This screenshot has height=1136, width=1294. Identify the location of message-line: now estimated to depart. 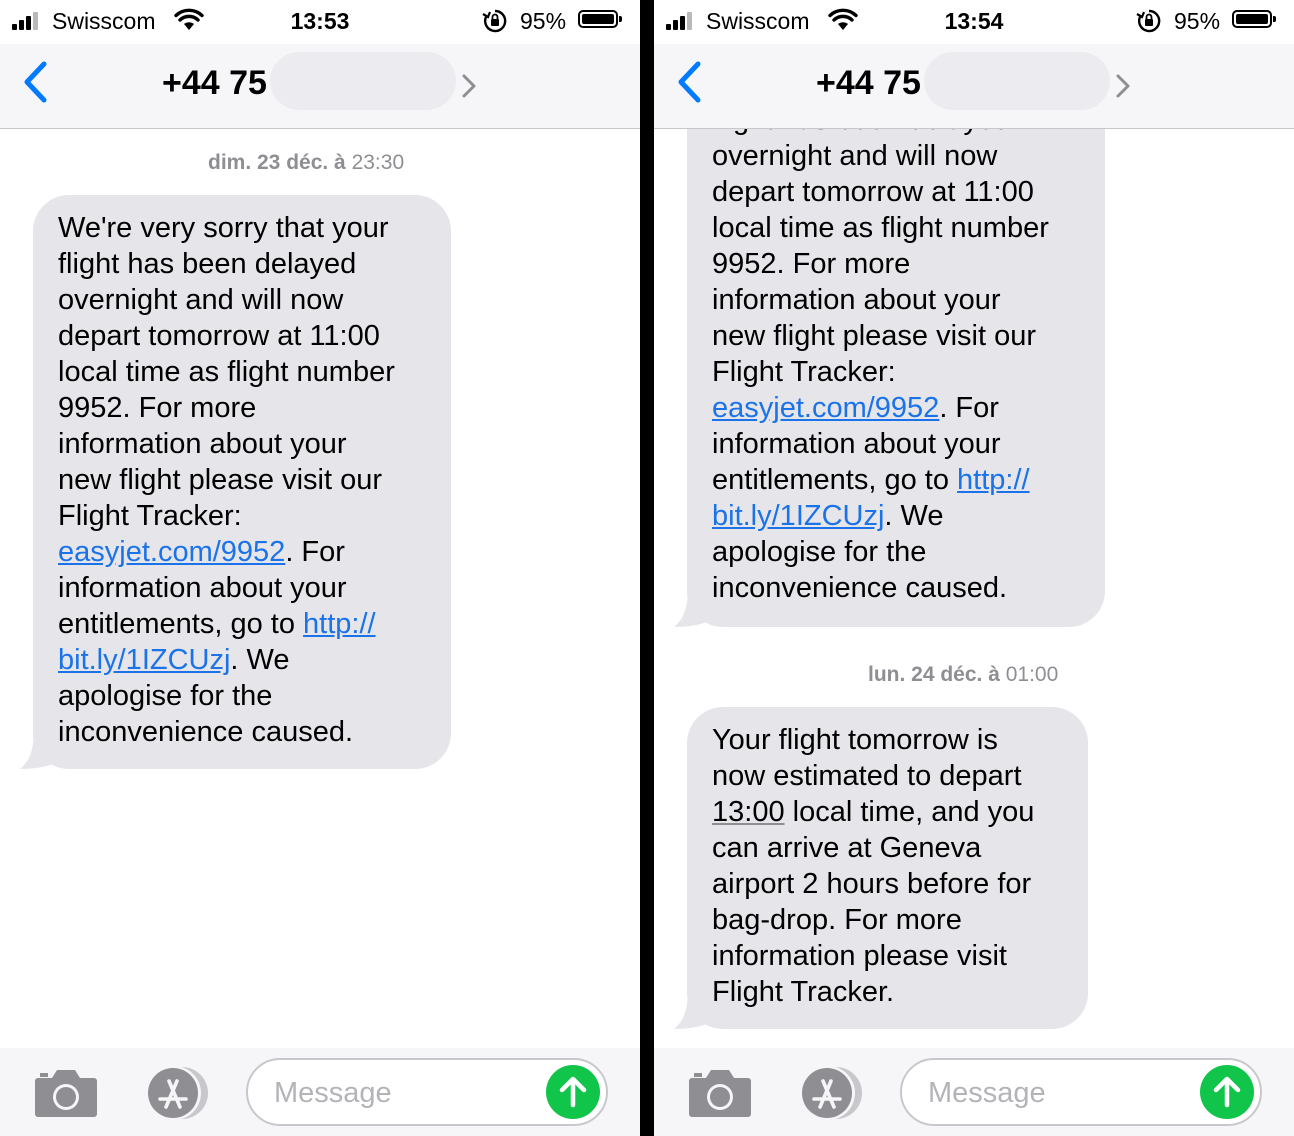
(867, 776).